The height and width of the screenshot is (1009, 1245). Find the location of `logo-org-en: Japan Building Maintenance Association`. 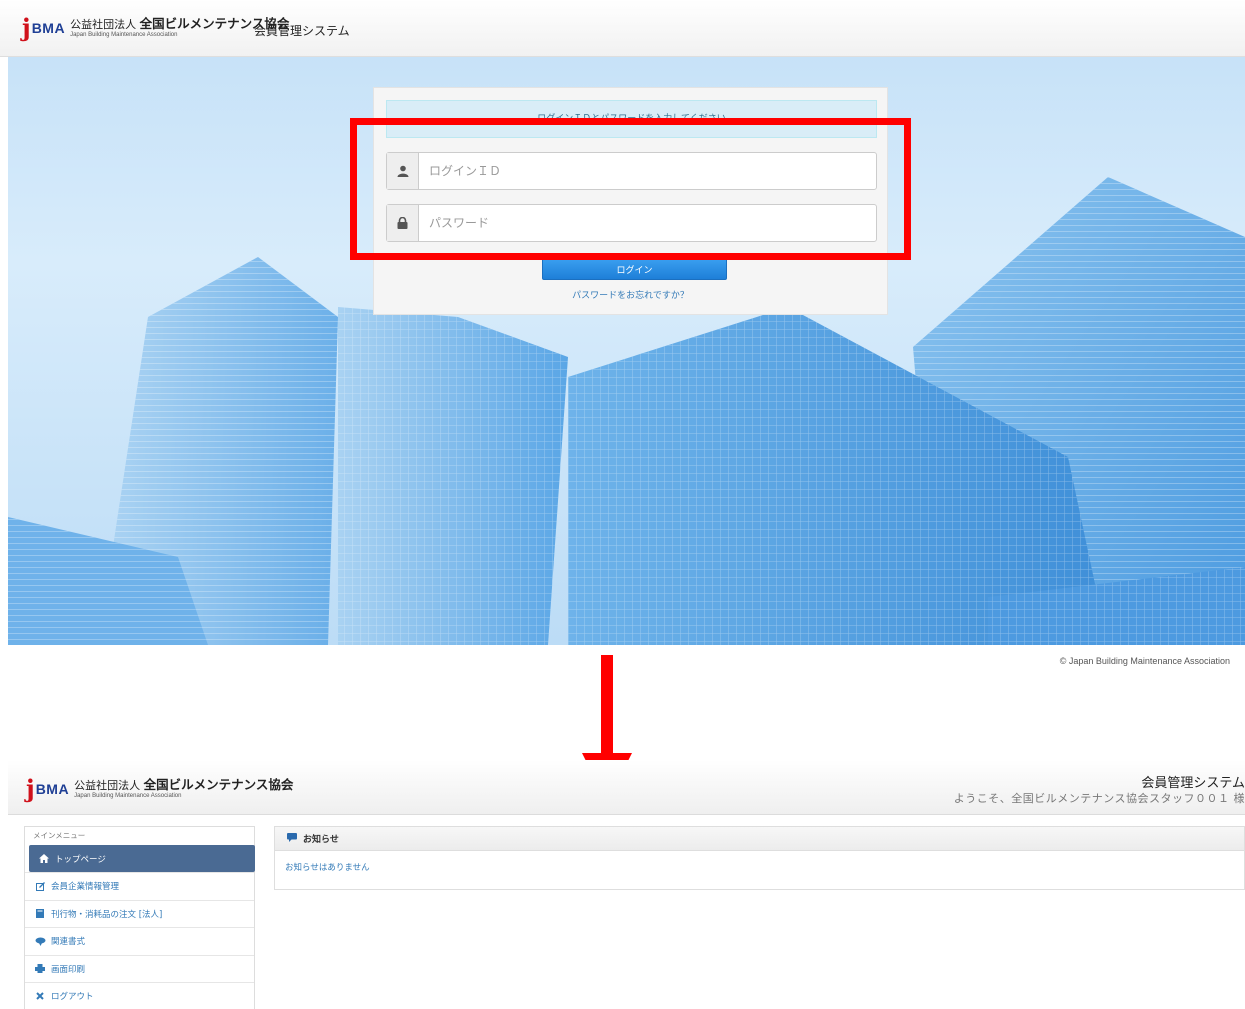

logo-org-en: Japan Building Maintenance Association is located at coordinates (128, 796).